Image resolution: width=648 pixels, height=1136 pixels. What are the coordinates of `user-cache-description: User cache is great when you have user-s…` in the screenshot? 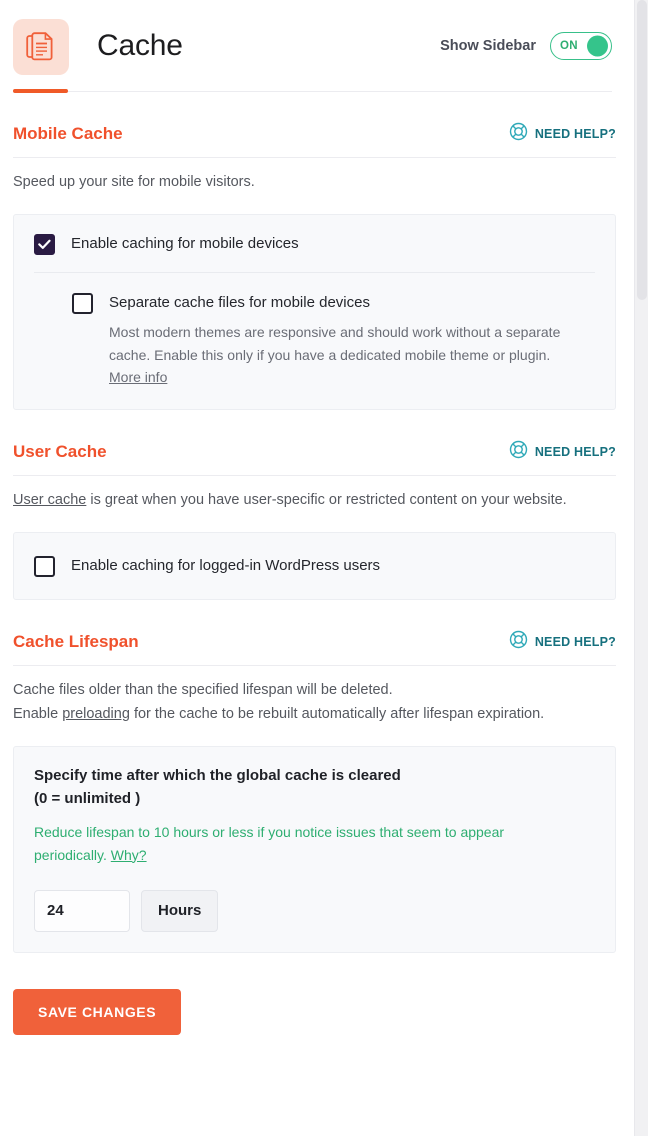 It's located at (314, 500).